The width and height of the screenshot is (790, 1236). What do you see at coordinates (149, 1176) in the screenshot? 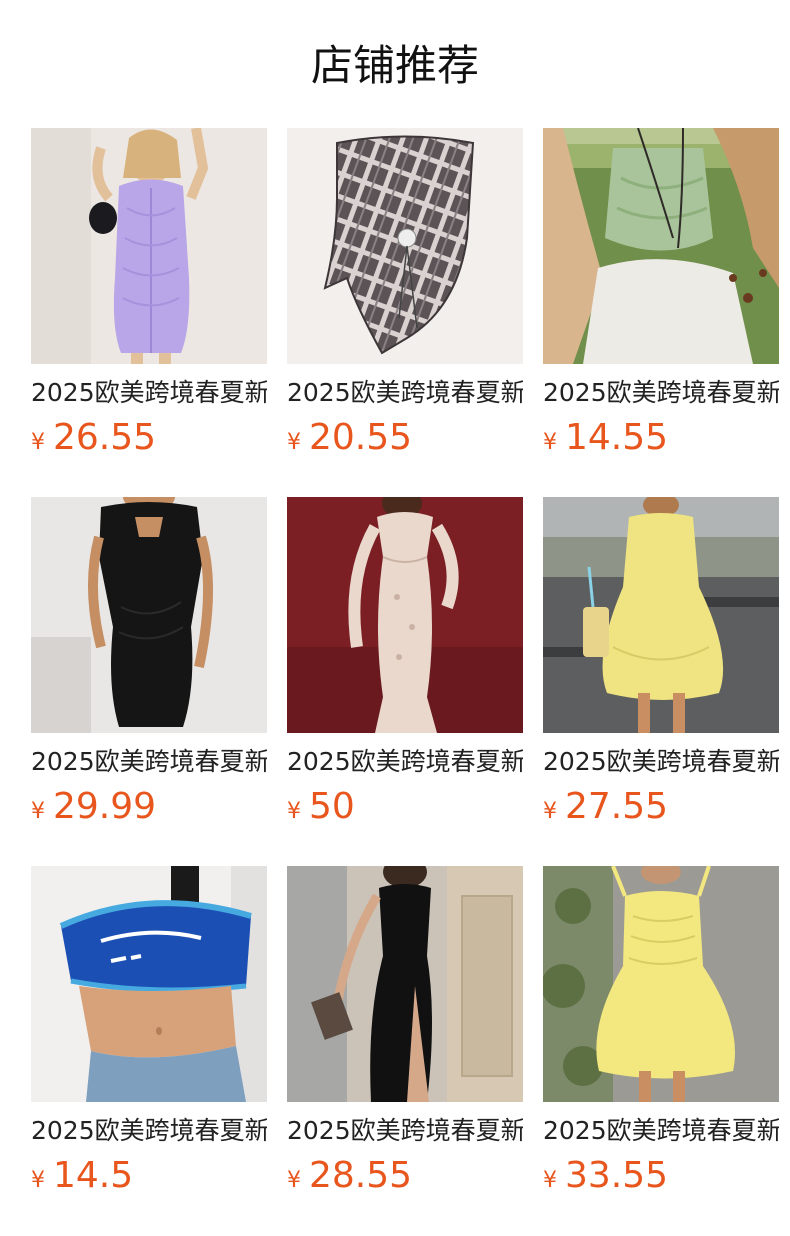
I see `product-price: ¥14.5` at bounding box center [149, 1176].